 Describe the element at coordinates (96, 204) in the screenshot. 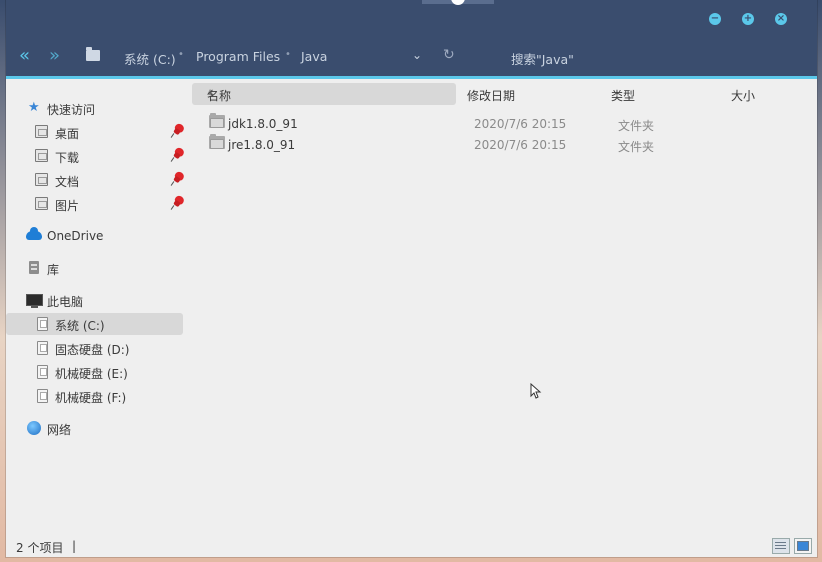

I see `sidebar-item-pictures: 图片` at that location.